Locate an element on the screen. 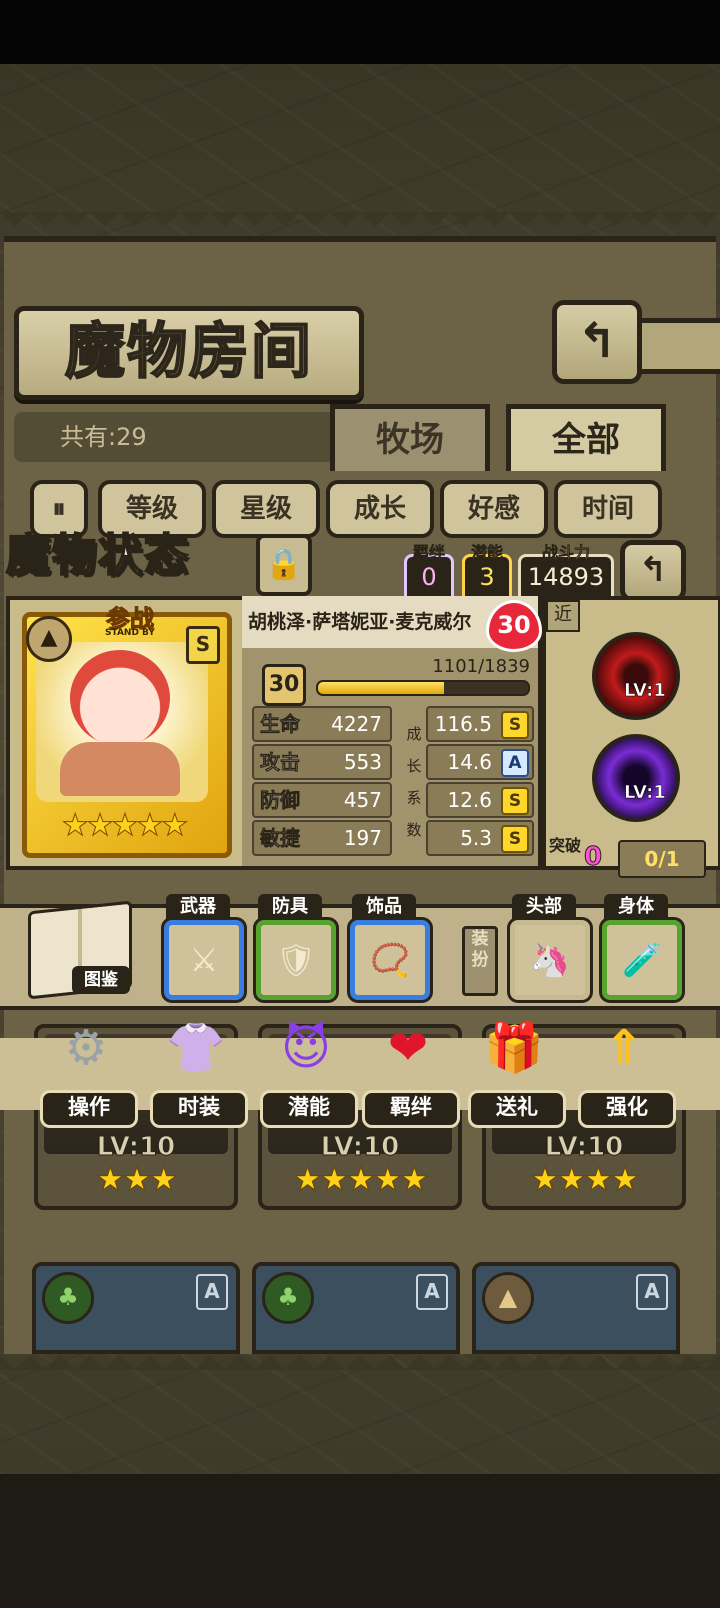 This screenshot has height=1608, width=720. range-tag: 近 is located at coordinates (563, 616).